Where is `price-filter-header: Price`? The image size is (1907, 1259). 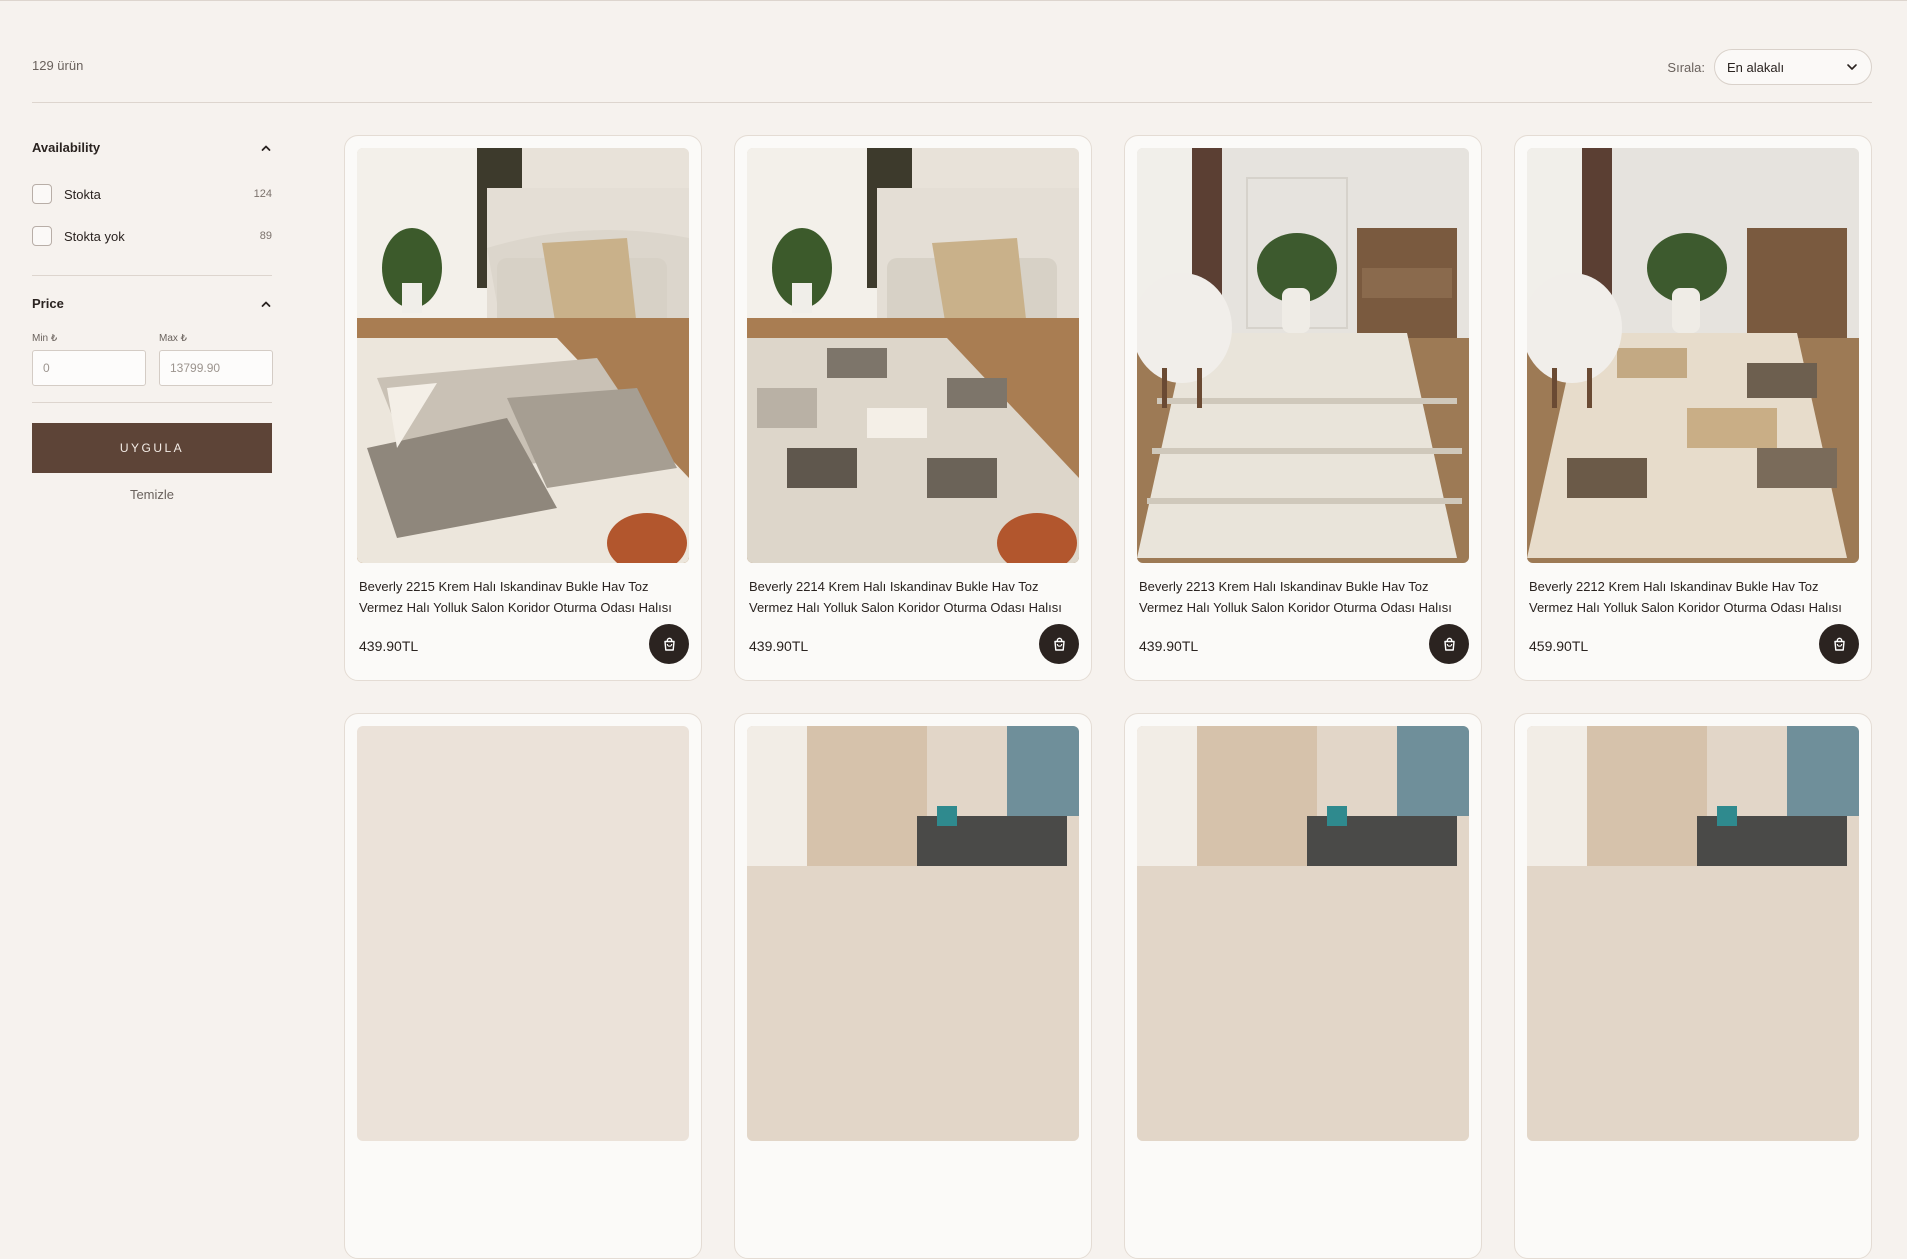
price-filter-header: Price is located at coordinates (152, 303).